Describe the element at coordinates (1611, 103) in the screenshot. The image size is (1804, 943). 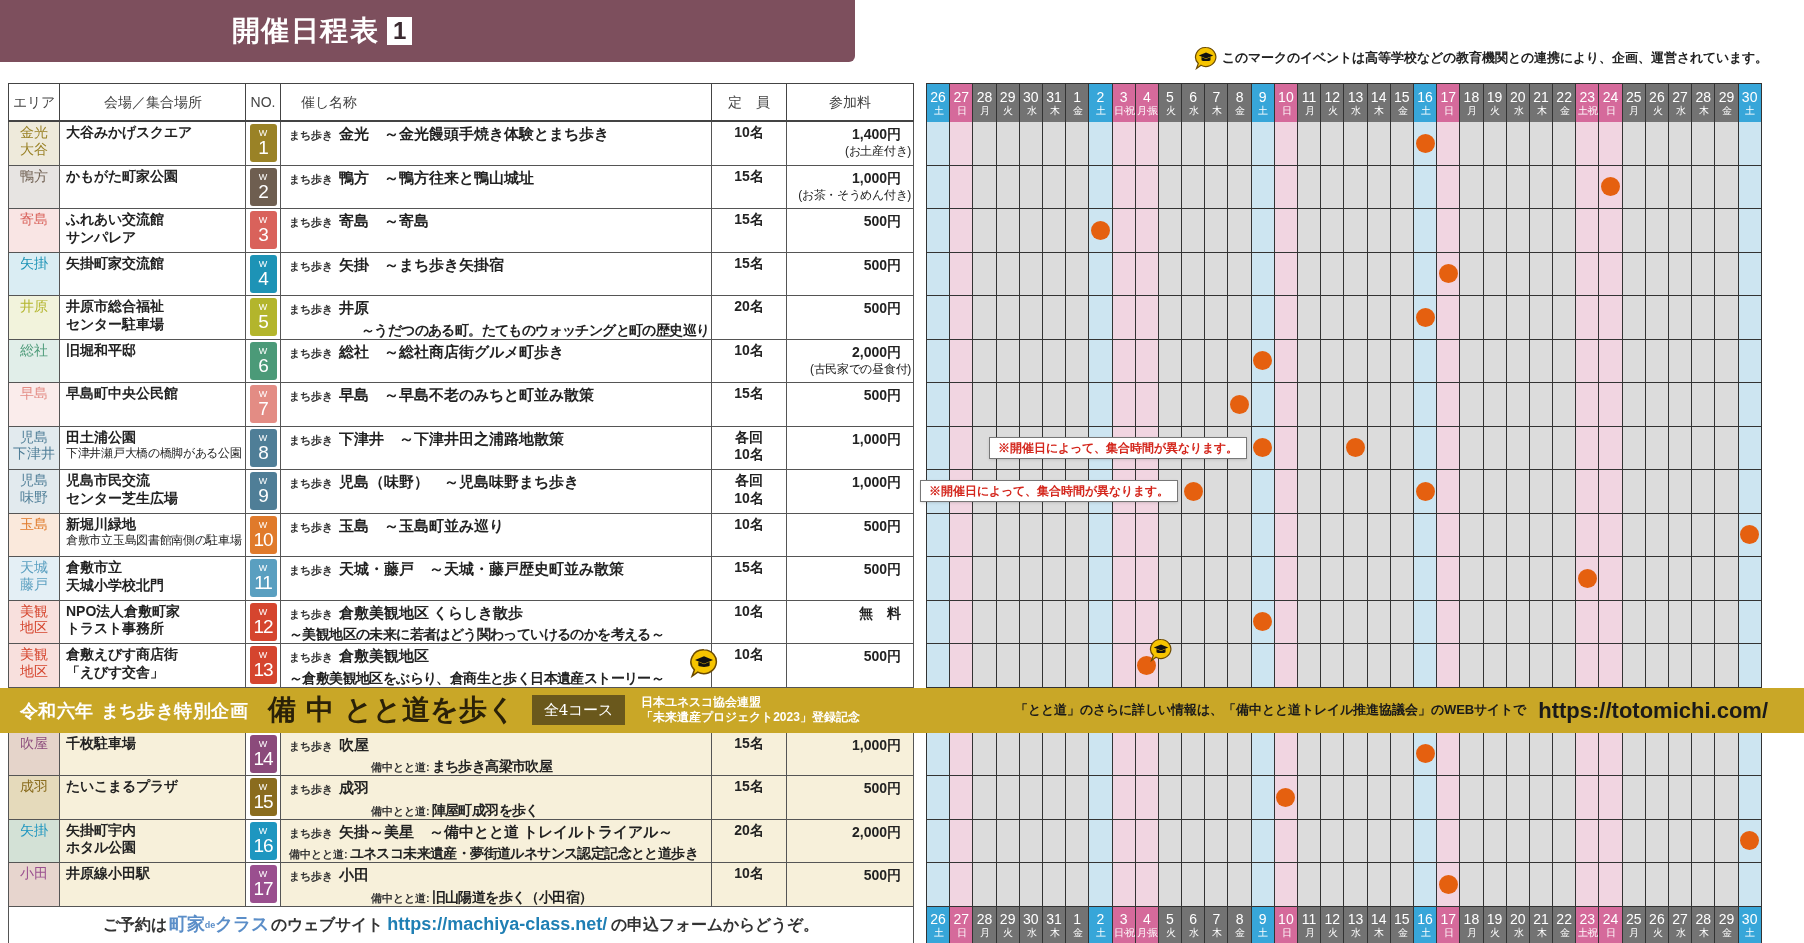
I see `day-header: 24 日` at that location.